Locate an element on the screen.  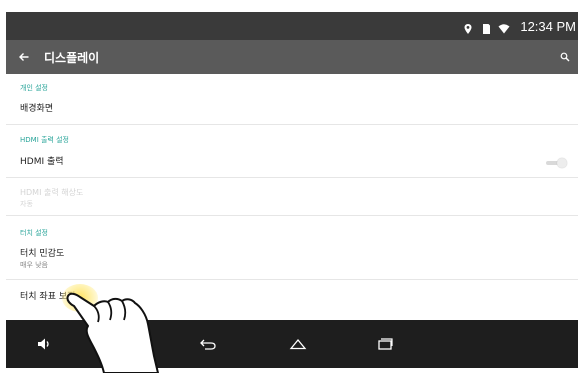
touch-sensitivity-item: 터치 민감도 is located at coordinates (42, 252).